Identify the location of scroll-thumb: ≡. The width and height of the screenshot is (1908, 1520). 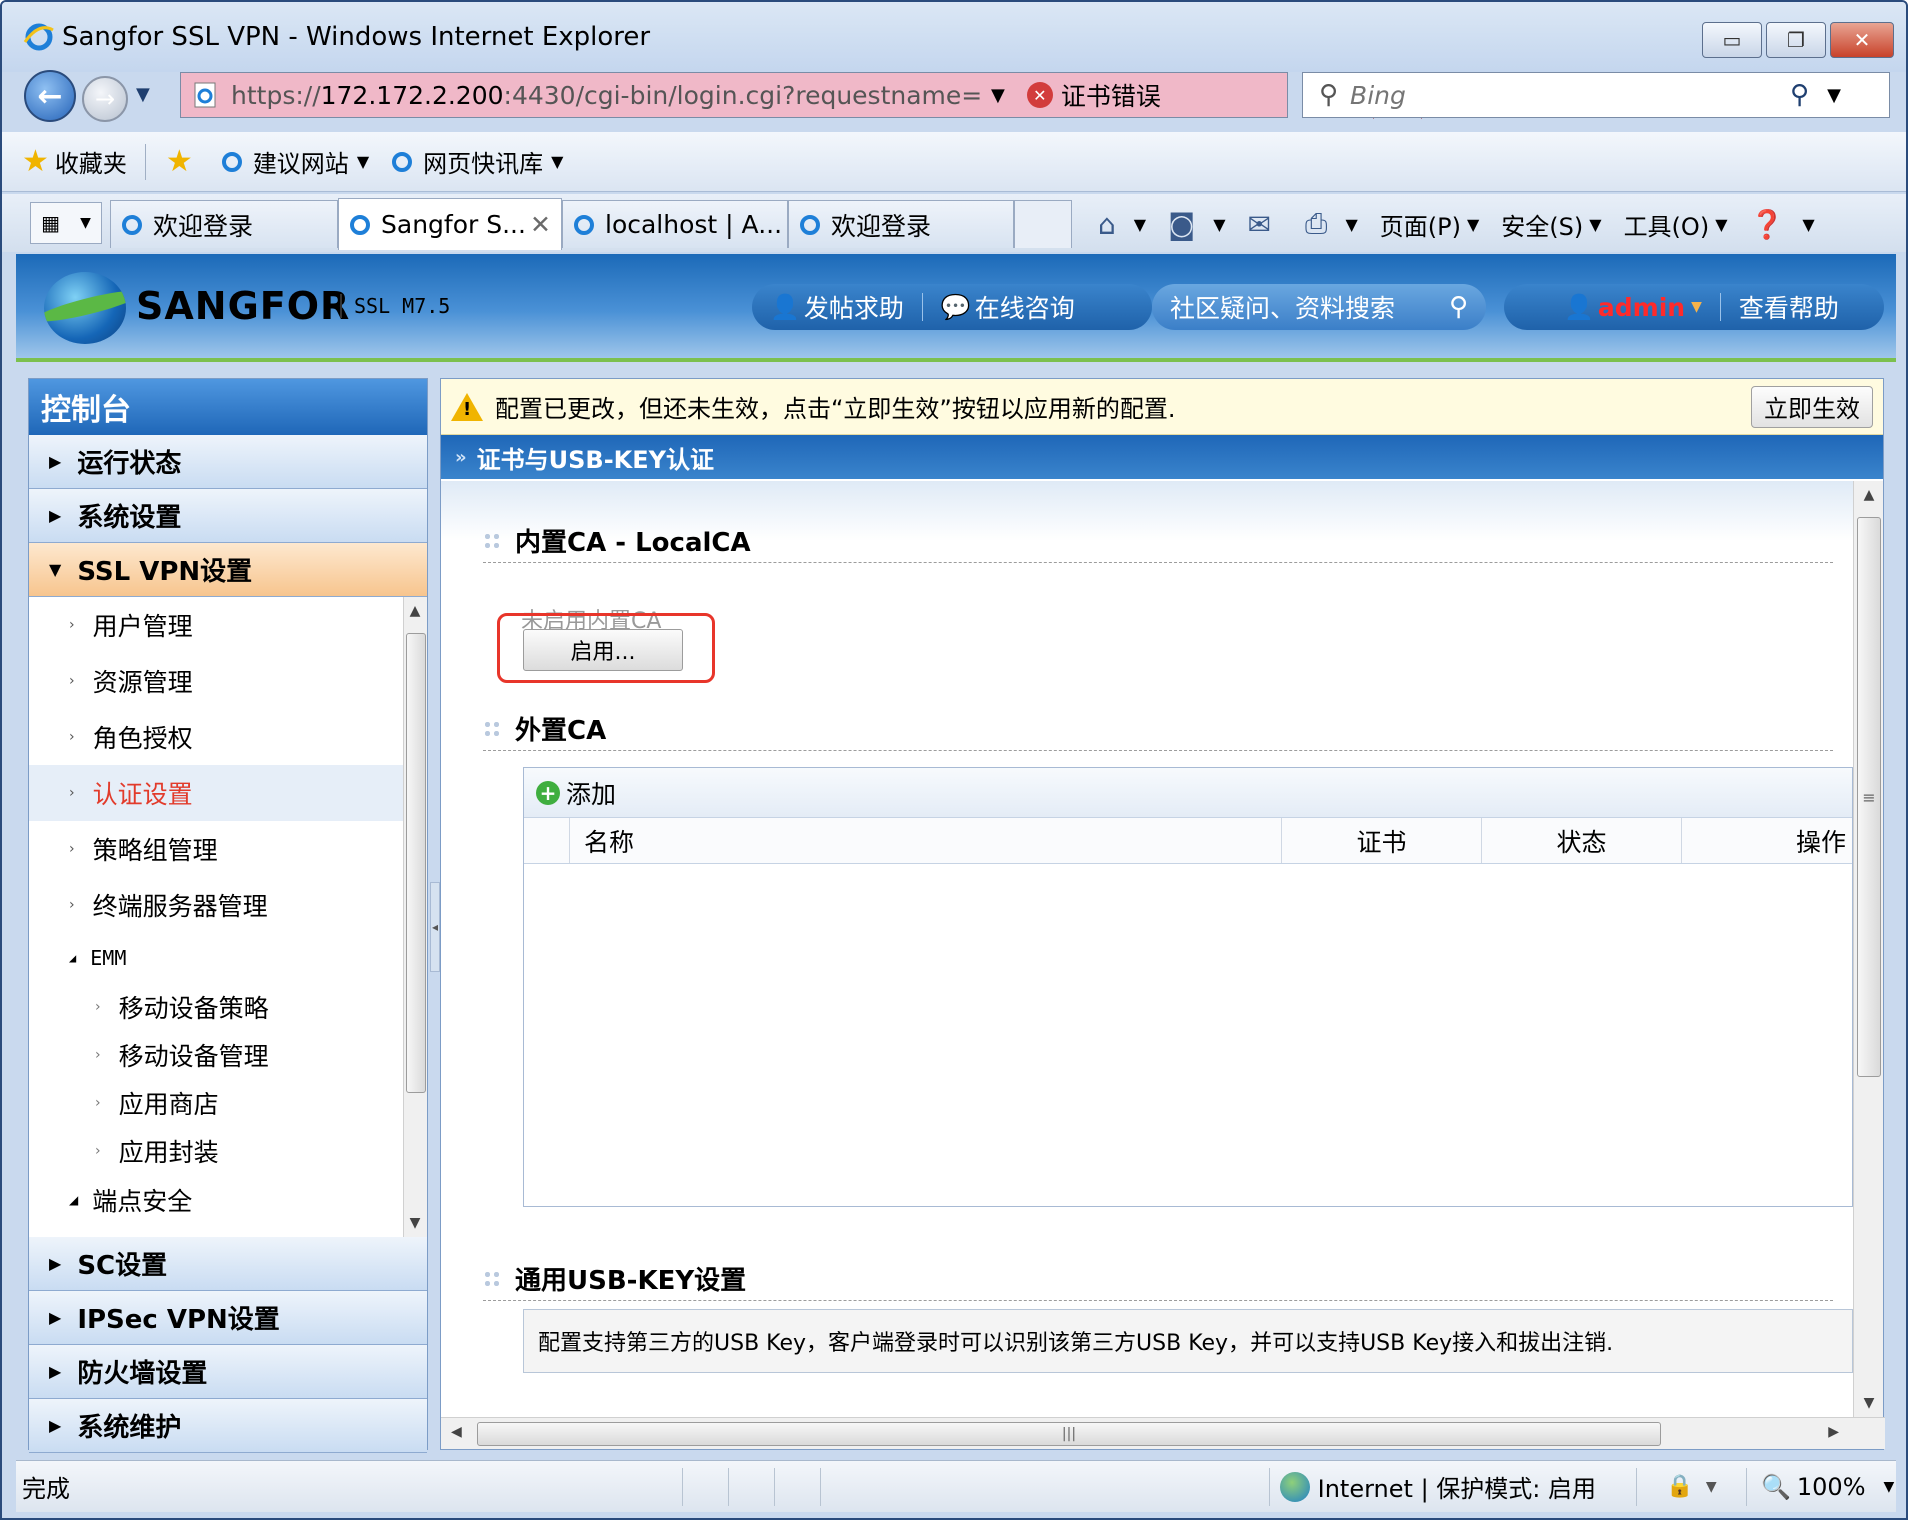
(1869, 797).